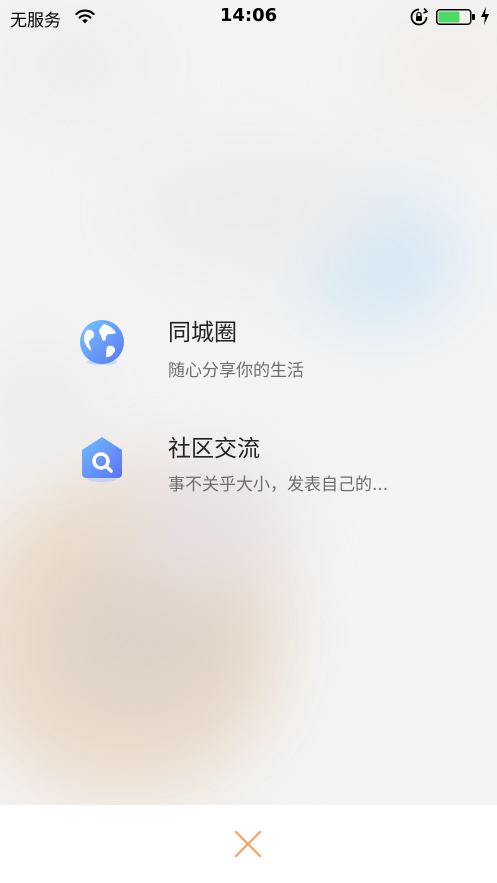 This screenshot has height=883, width=497. I want to click on menu-item-subtitle: 随心分享你的生活, so click(236, 371).